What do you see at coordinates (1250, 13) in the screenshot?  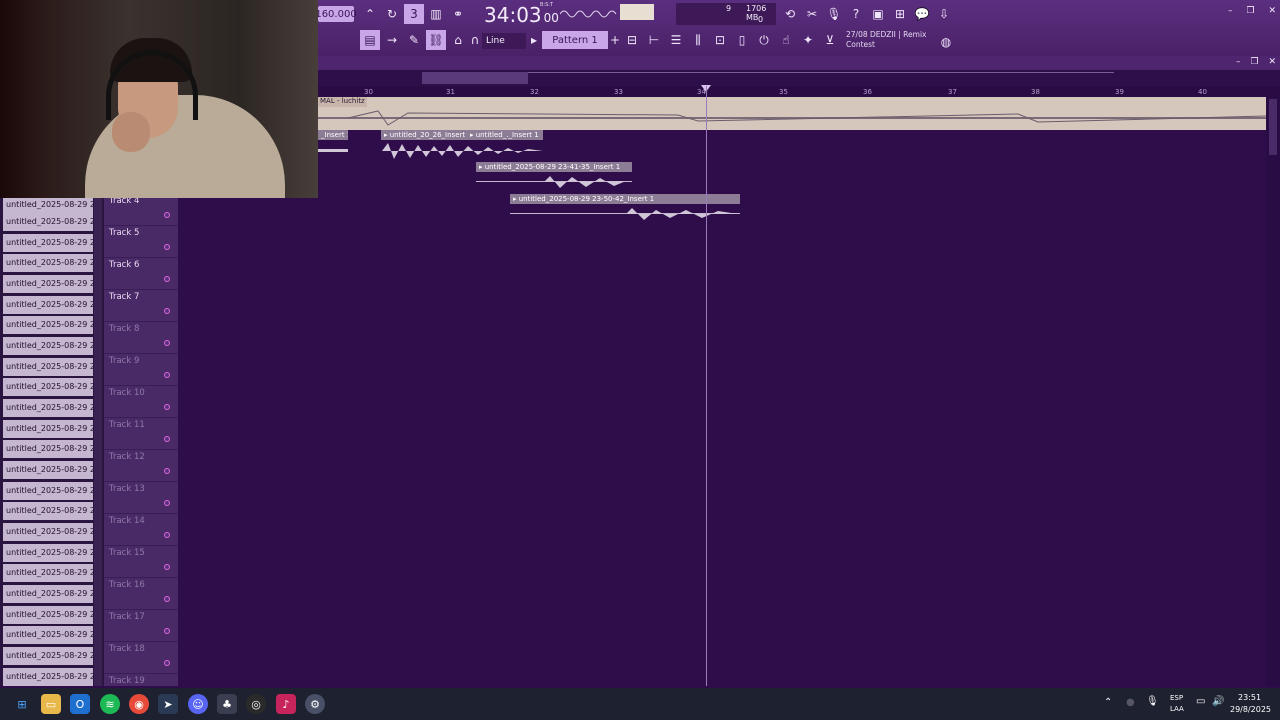 I see `restore-icon: ❐` at bounding box center [1250, 13].